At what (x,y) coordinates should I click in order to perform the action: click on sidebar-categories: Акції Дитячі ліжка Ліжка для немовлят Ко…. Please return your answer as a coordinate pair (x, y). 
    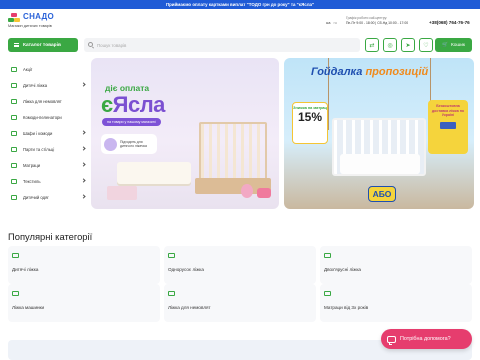
    Looking at the image, I should click on (48, 133).